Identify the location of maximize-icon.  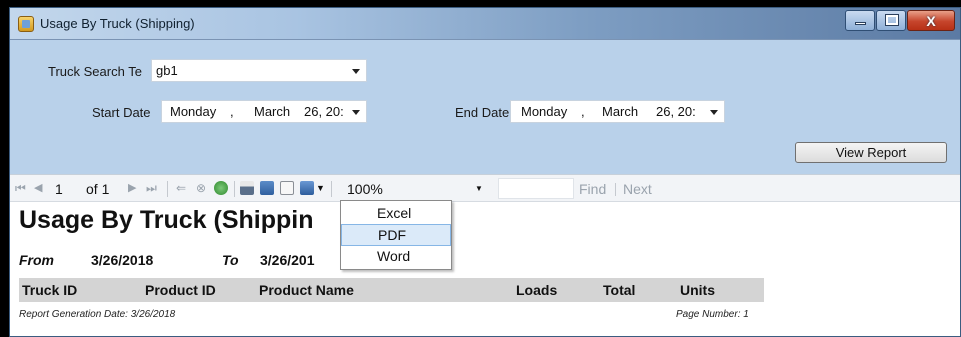
(892, 20).